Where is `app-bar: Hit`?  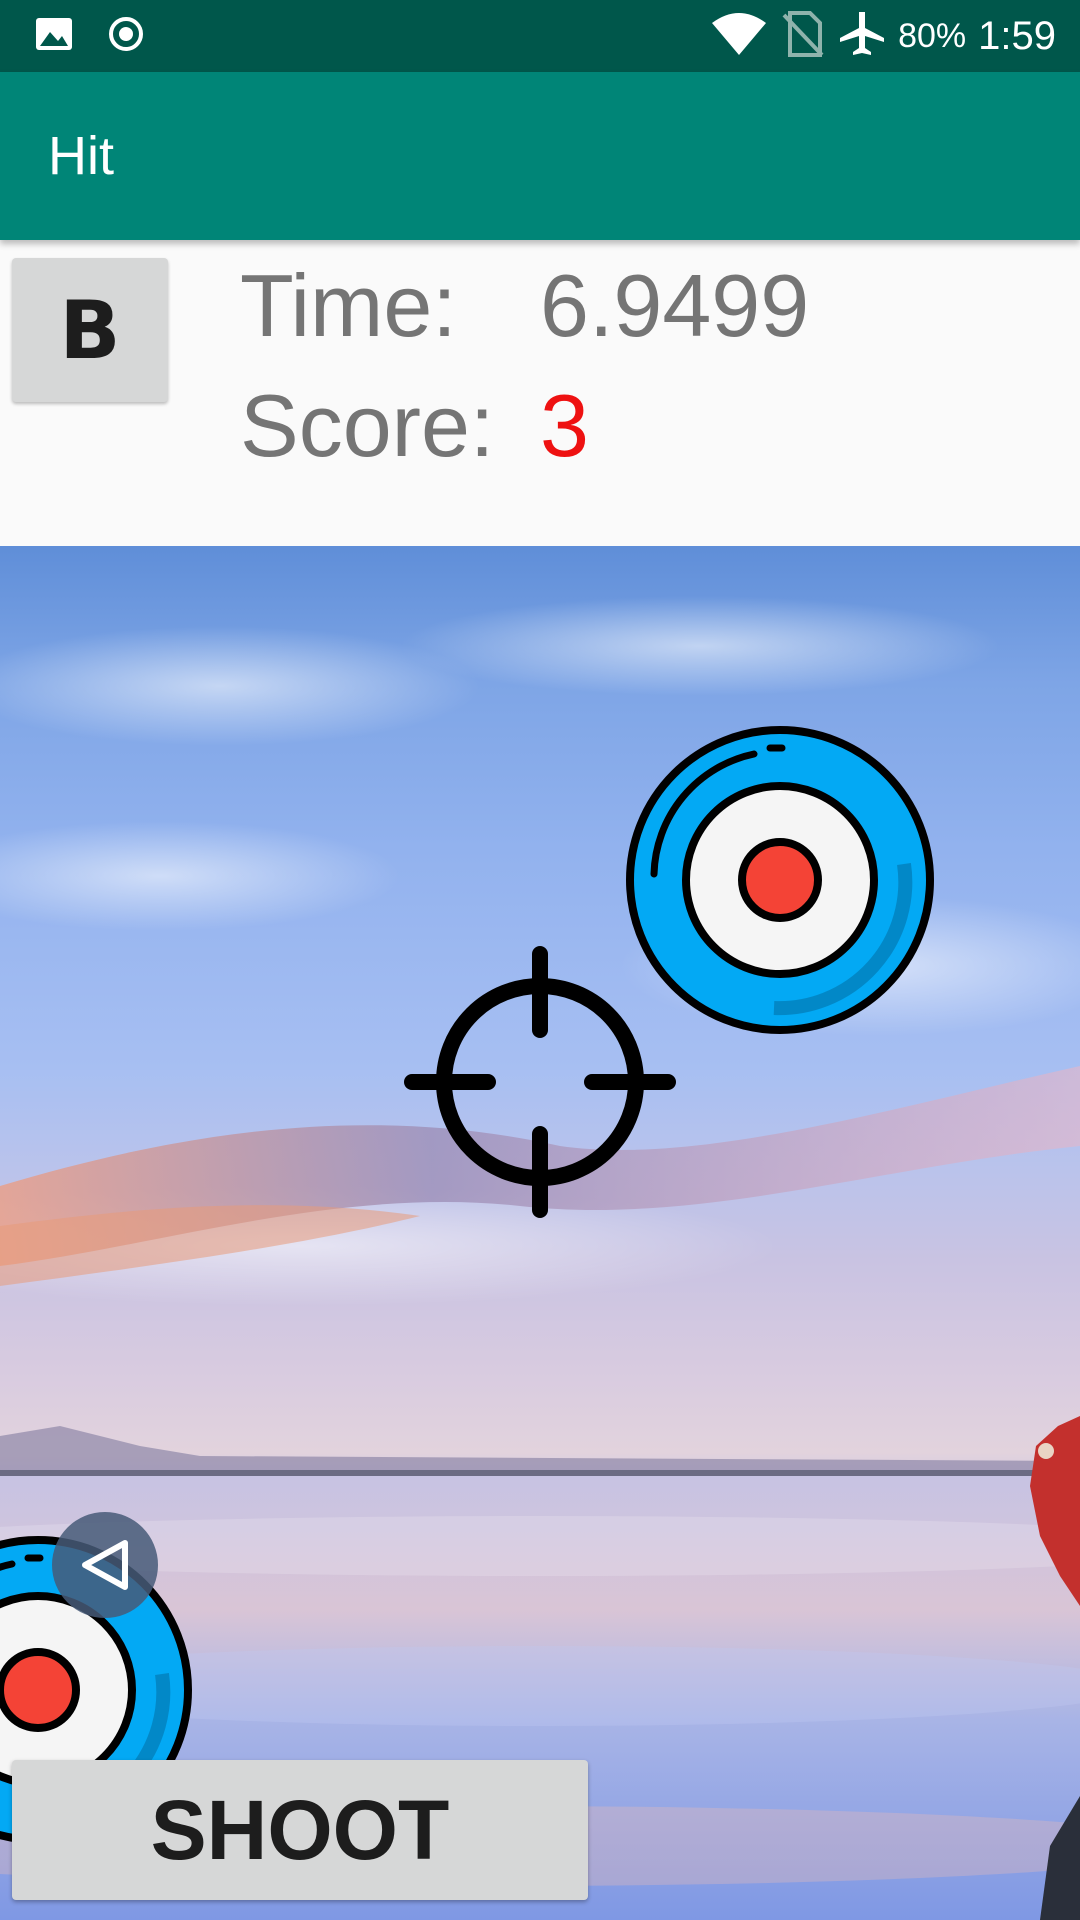
app-bar: Hit is located at coordinates (540, 156).